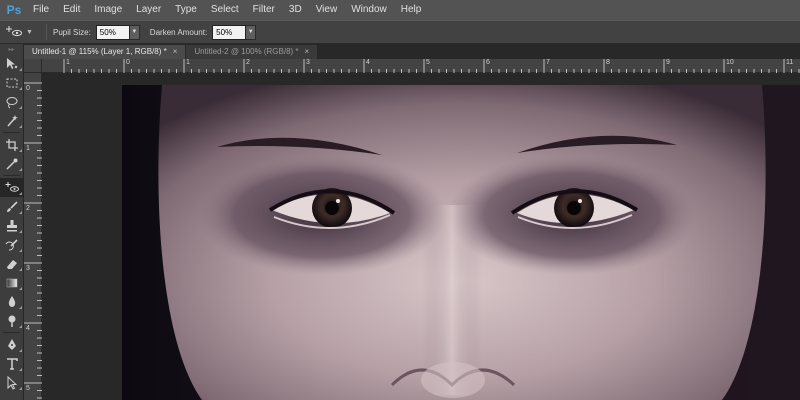 This screenshot has height=400, width=800. Describe the element at coordinates (72, 32) in the screenshot. I see `pupil-size-label: Pupil Size:` at that location.